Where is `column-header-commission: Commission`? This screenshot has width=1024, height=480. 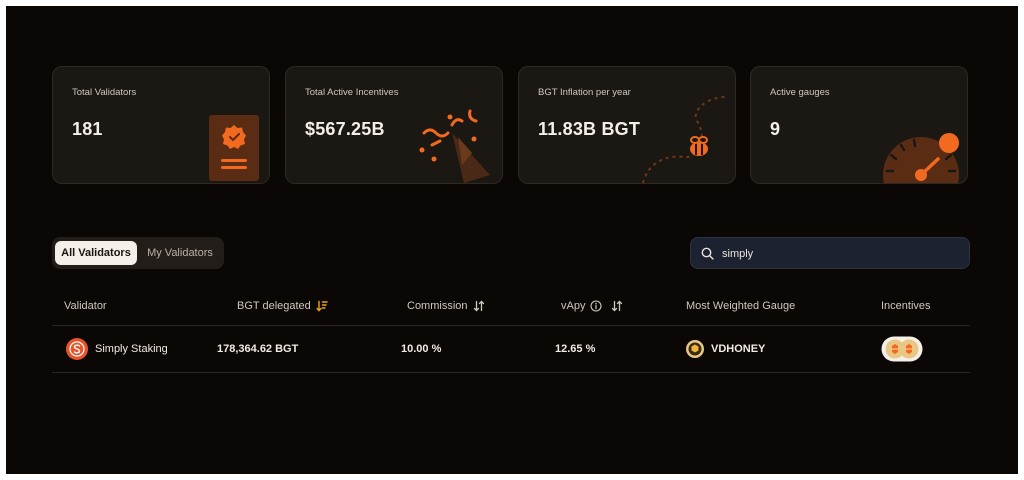
column-header-commission: Commission is located at coordinates (446, 306).